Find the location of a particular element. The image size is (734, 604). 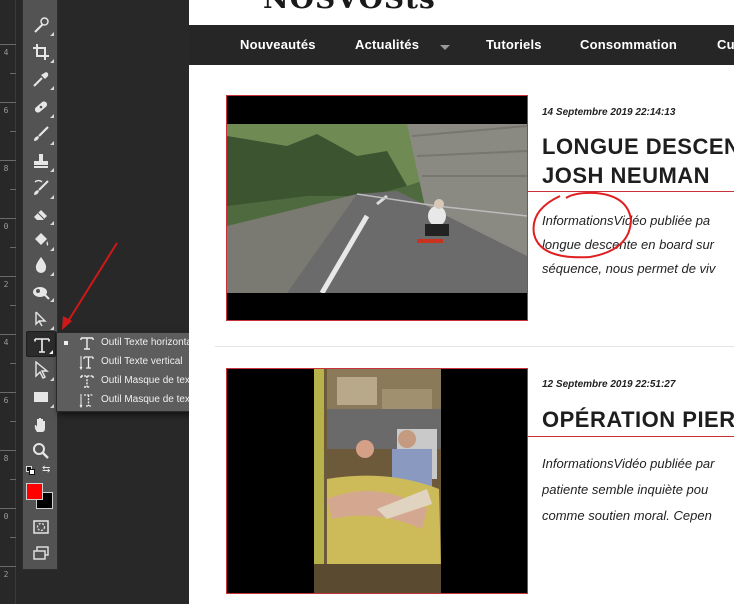

nav-item-actualites: Actualités is located at coordinates (387, 44).